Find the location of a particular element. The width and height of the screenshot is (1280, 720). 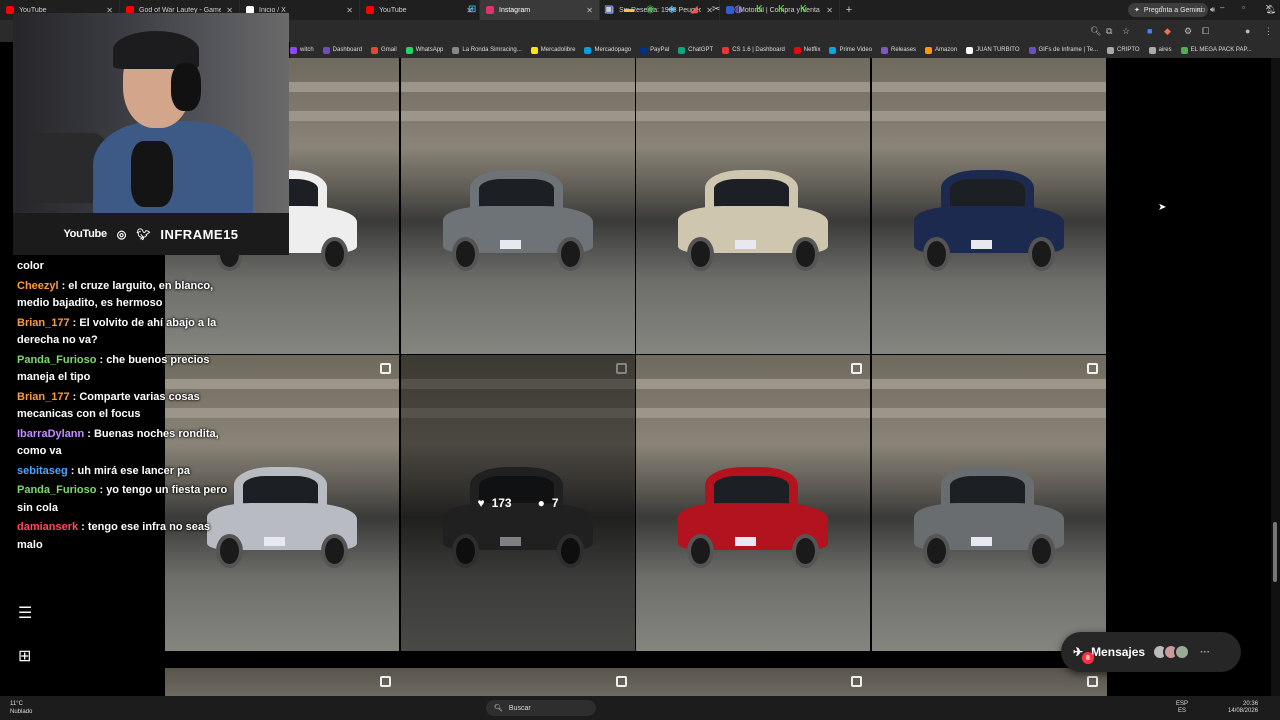

messages-button: ✈︎ 8 Mensajes ··· is located at coordinates (1151, 652).